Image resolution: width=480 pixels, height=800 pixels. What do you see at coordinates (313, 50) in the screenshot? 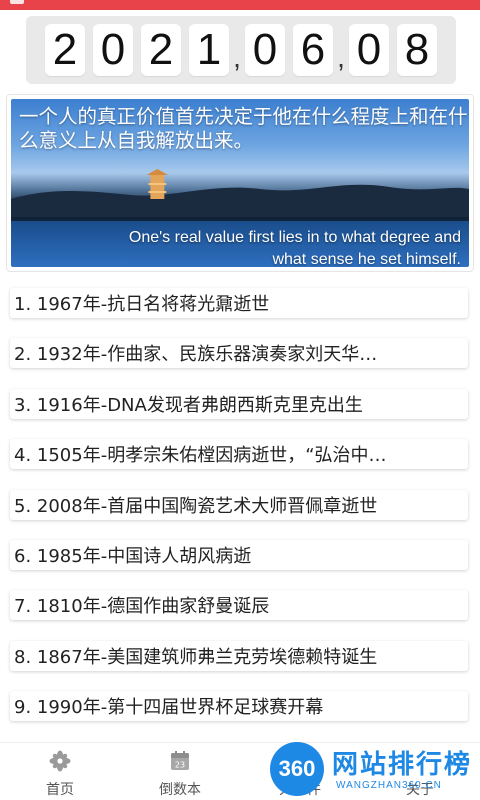
I see `date-digit: 6` at bounding box center [313, 50].